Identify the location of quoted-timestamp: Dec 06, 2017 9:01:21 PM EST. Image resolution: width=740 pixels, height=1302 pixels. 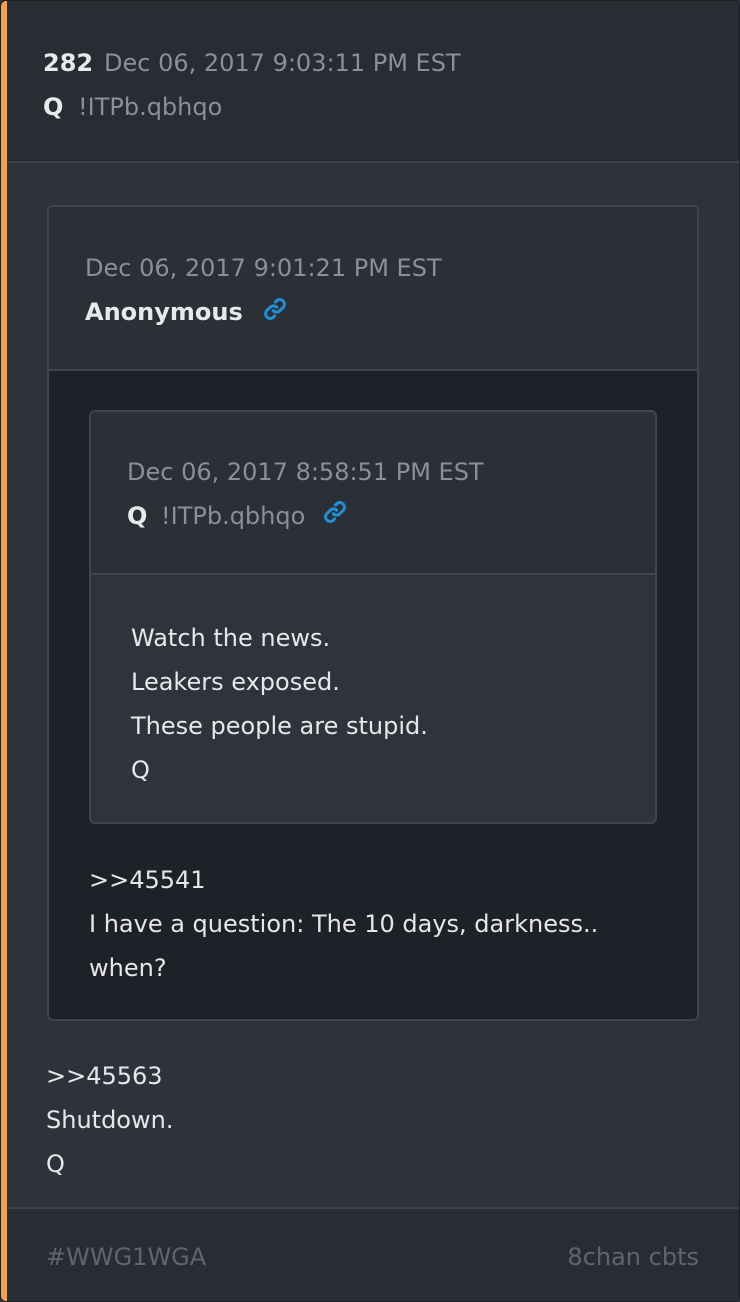
(263, 268).